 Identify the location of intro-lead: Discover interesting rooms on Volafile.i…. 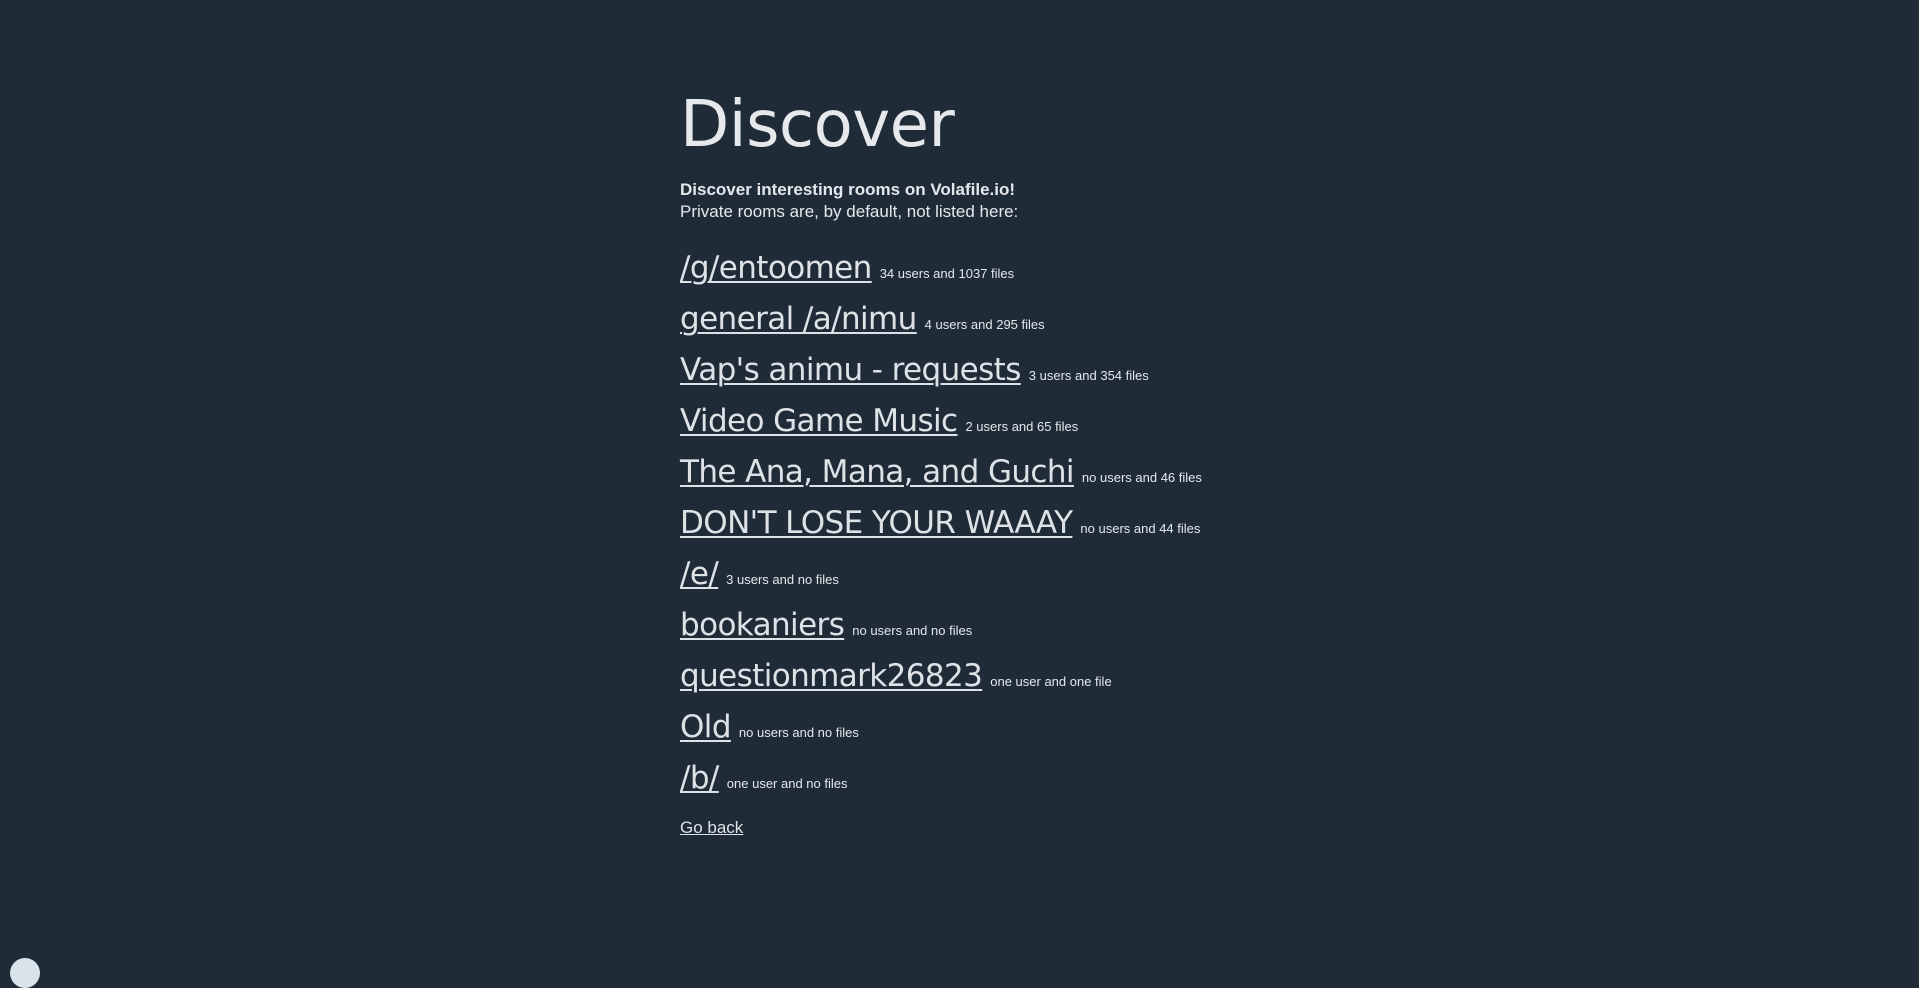
(848, 189).